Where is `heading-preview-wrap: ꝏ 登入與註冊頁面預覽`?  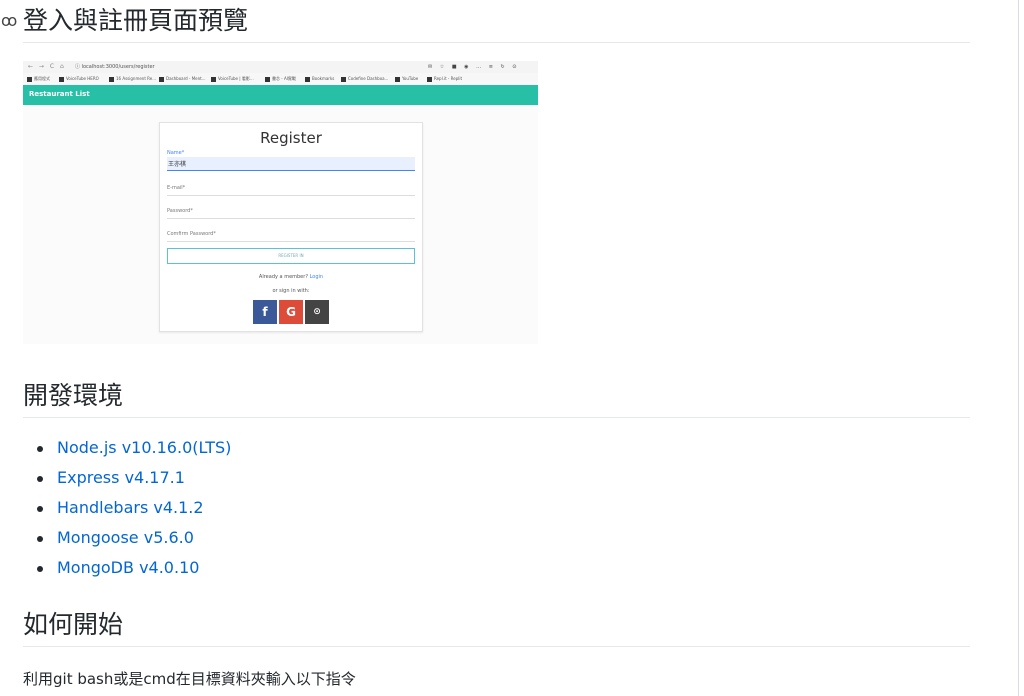 heading-preview-wrap: ꝏ 登入與註冊頁面預覽 is located at coordinates (485, 24).